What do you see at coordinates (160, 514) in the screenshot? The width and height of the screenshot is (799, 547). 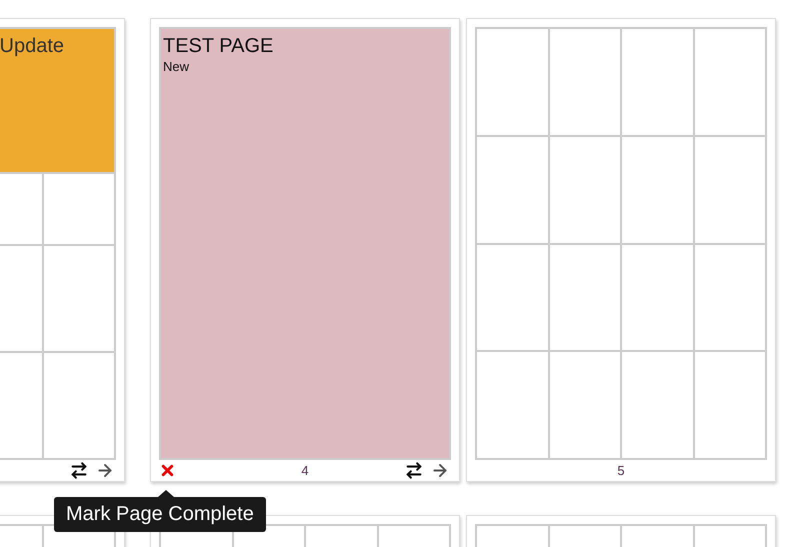 I see `tooltip: Mark Page Complete` at bounding box center [160, 514].